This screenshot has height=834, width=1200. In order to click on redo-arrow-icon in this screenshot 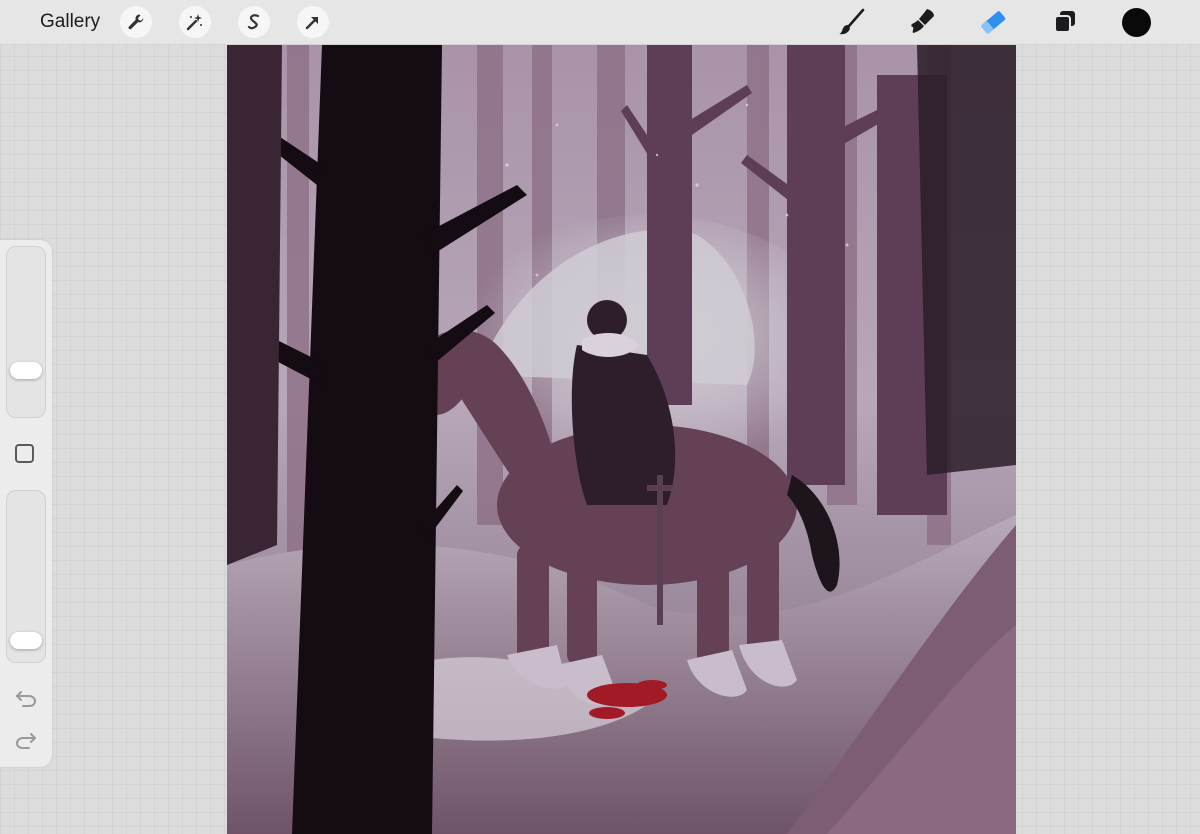, I will do `click(25, 741)`.